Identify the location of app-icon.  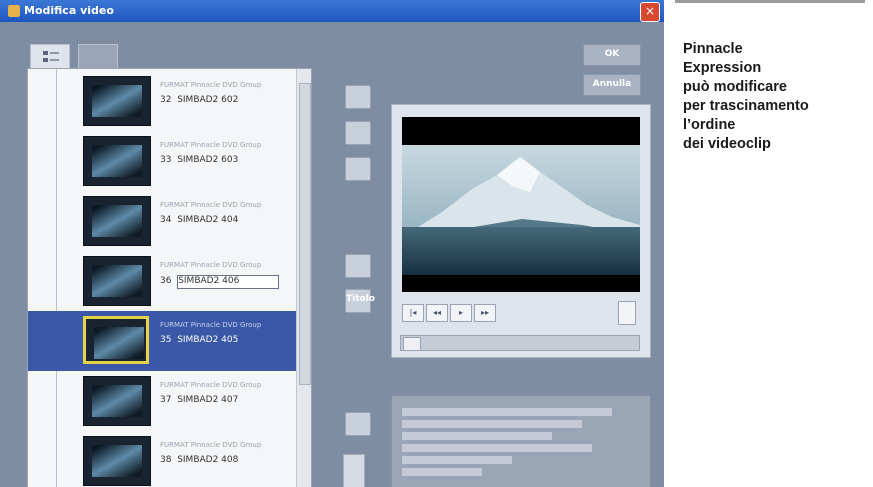
(14, 11).